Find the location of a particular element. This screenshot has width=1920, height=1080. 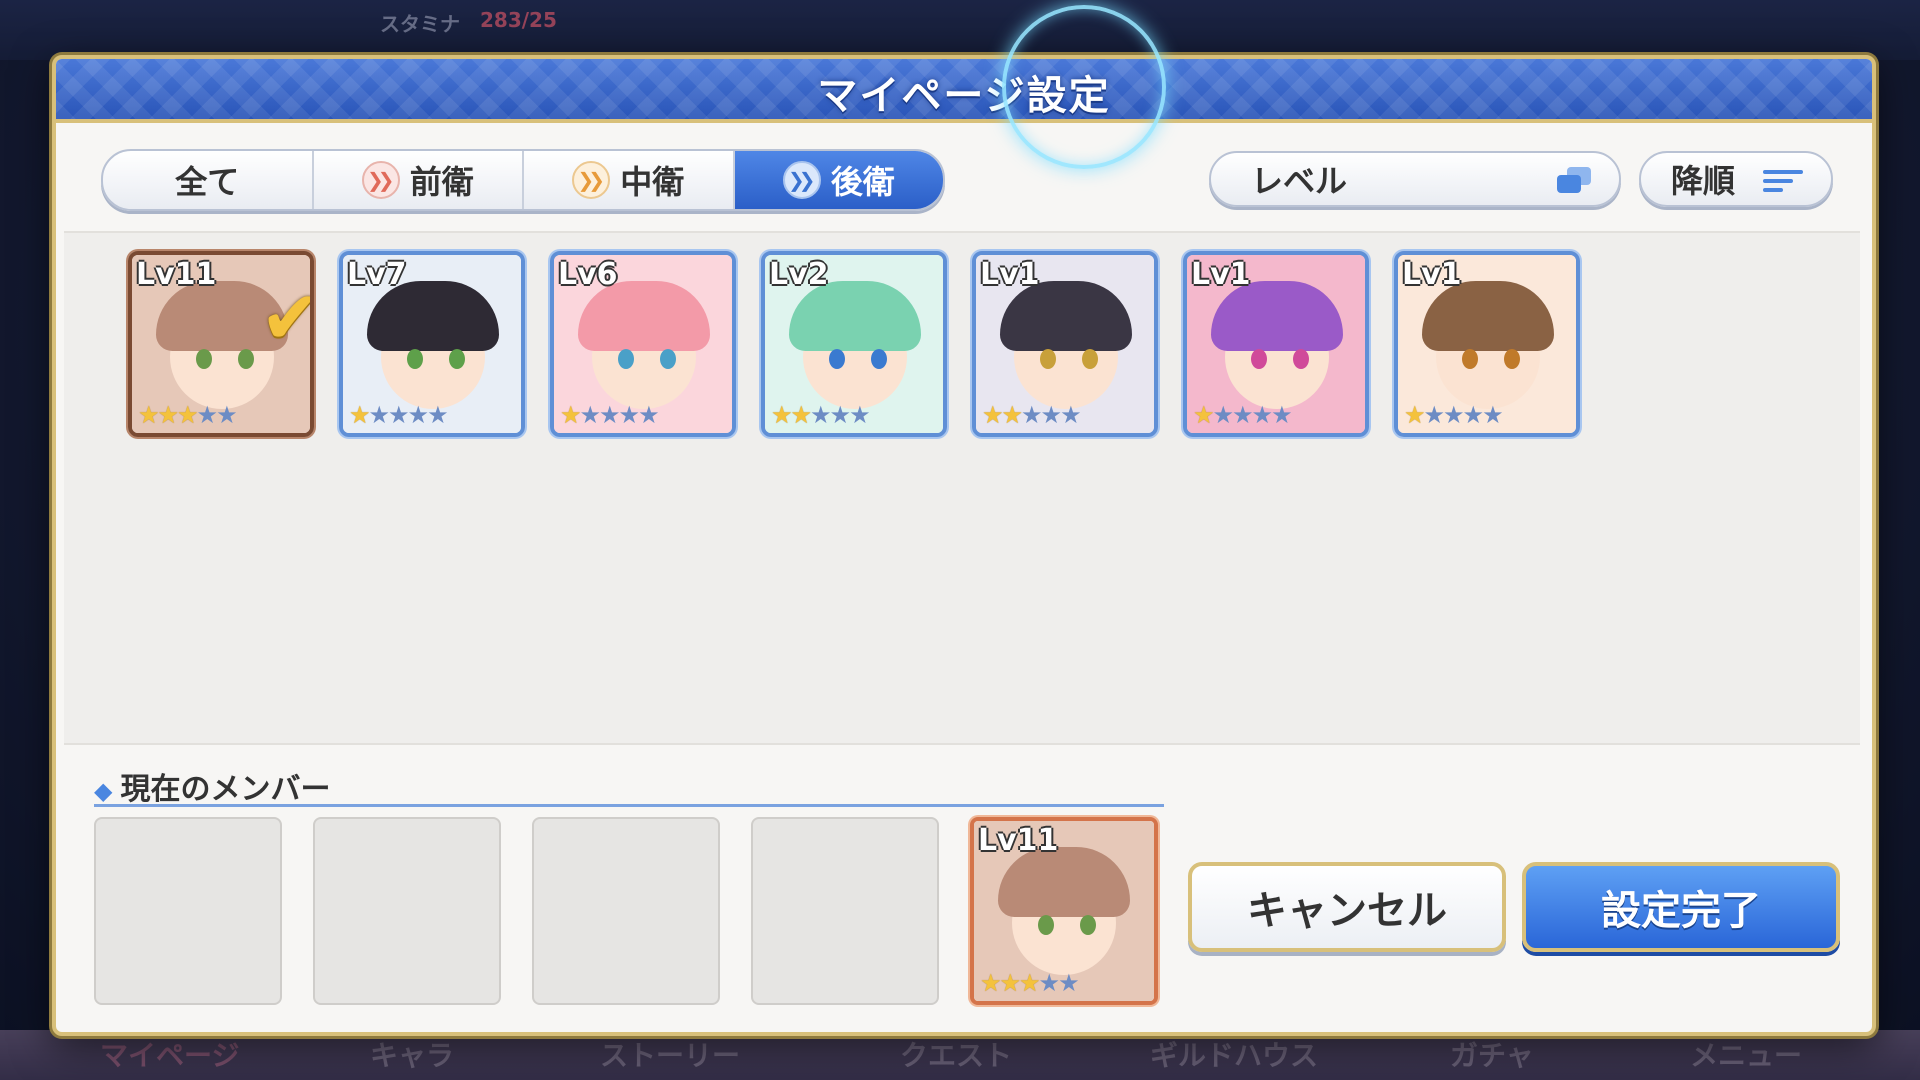

sort-order-label: 降順 is located at coordinates (1703, 181).